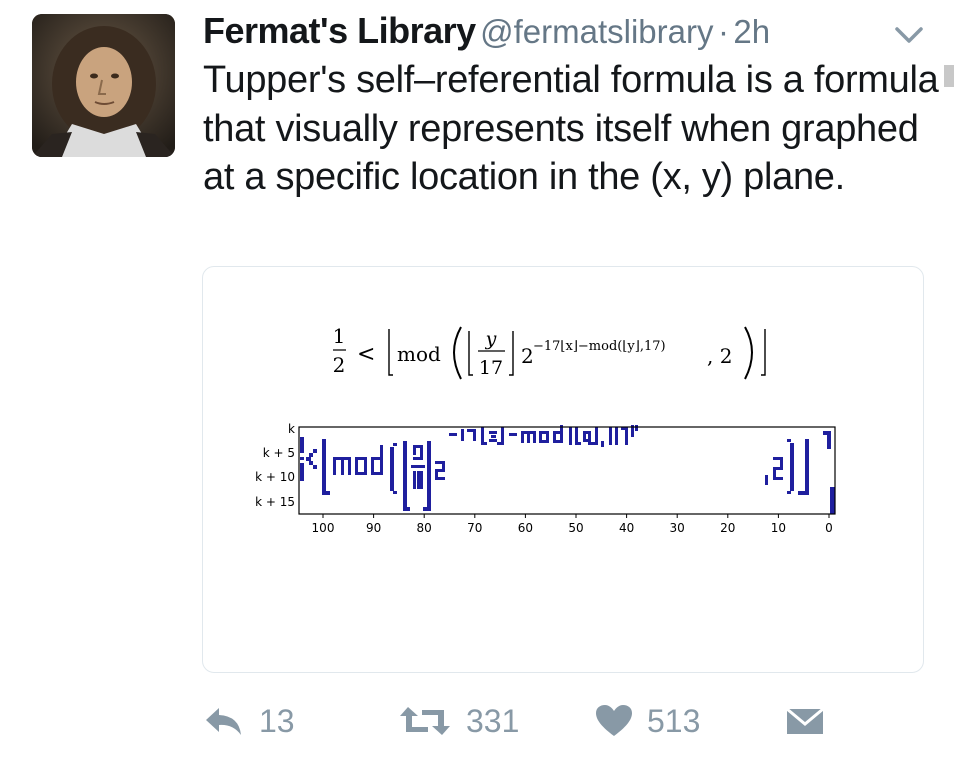 Image resolution: width=956 pixels, height=767 pixels. I want to click on formula-modulus: , 2, so click(719, 356).